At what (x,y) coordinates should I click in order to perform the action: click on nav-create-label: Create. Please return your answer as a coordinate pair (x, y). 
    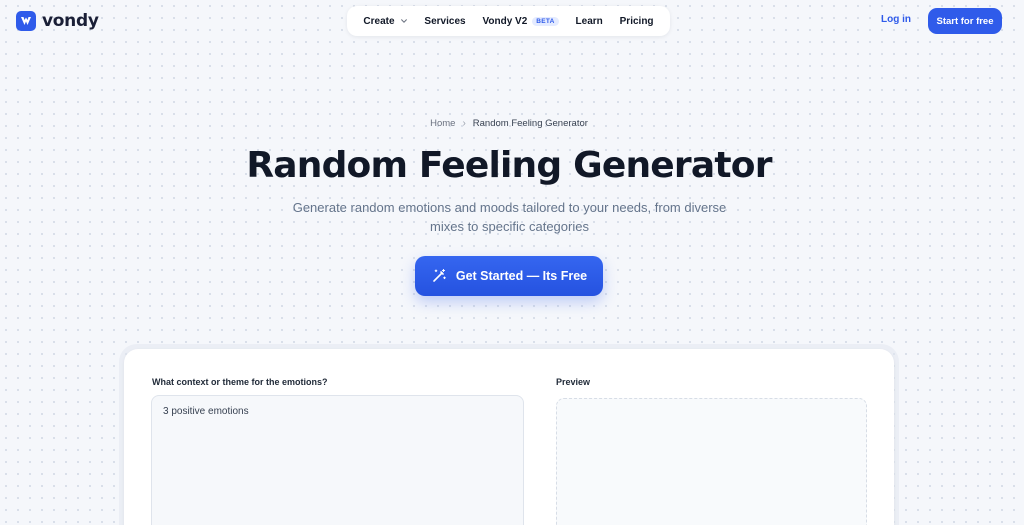
    Looking at the image, I should click on (379, 21).